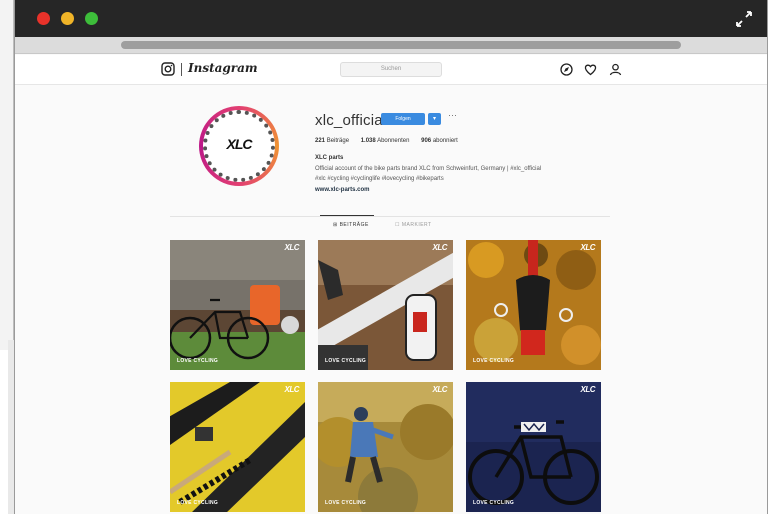 The image size is (775, 514). I want to click on minimize-window-button, so click(67, 18).